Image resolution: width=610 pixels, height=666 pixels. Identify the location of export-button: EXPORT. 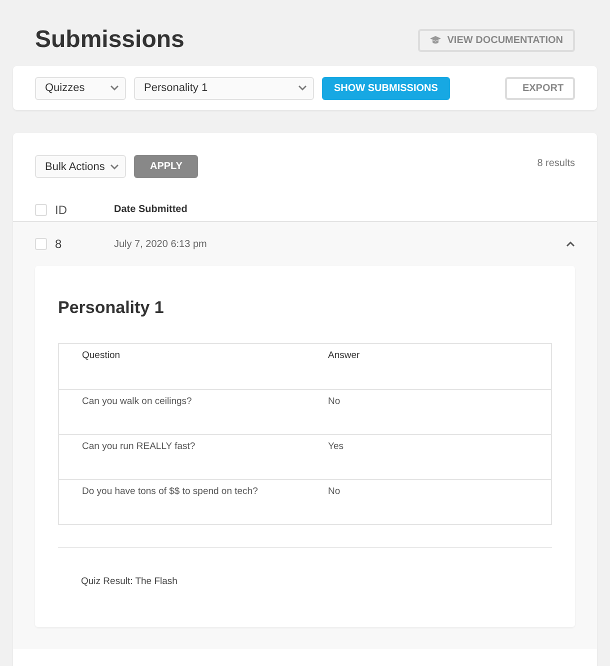
(540, 88).